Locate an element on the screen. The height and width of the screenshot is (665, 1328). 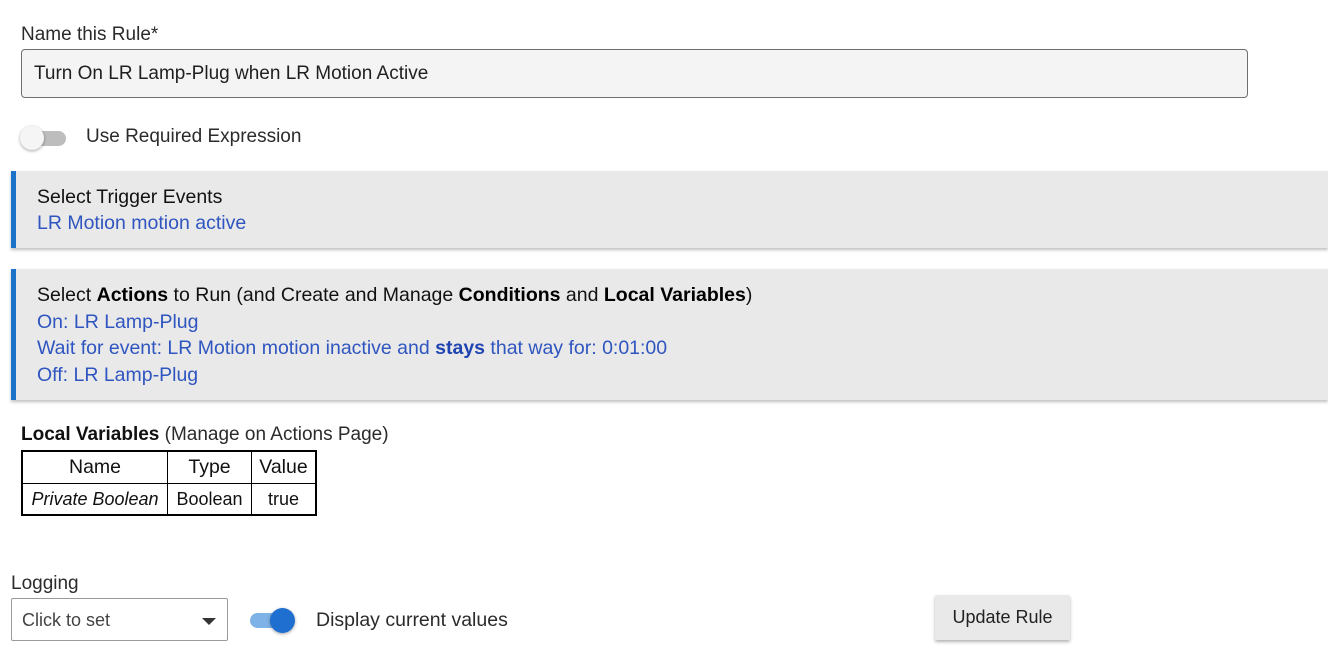
action-item-on: On: LR Lamp-Plug is located at coordinates (118, 322).